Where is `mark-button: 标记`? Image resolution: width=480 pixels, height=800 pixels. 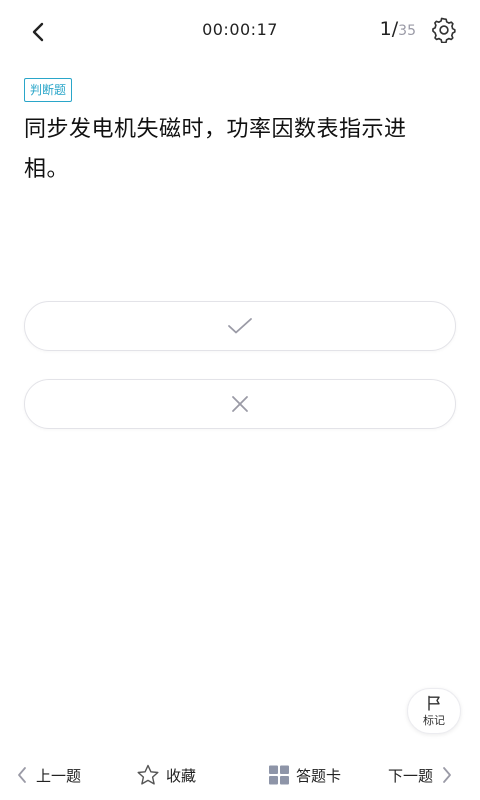 mark-button: 标记 is located at coordinates (434, 711).